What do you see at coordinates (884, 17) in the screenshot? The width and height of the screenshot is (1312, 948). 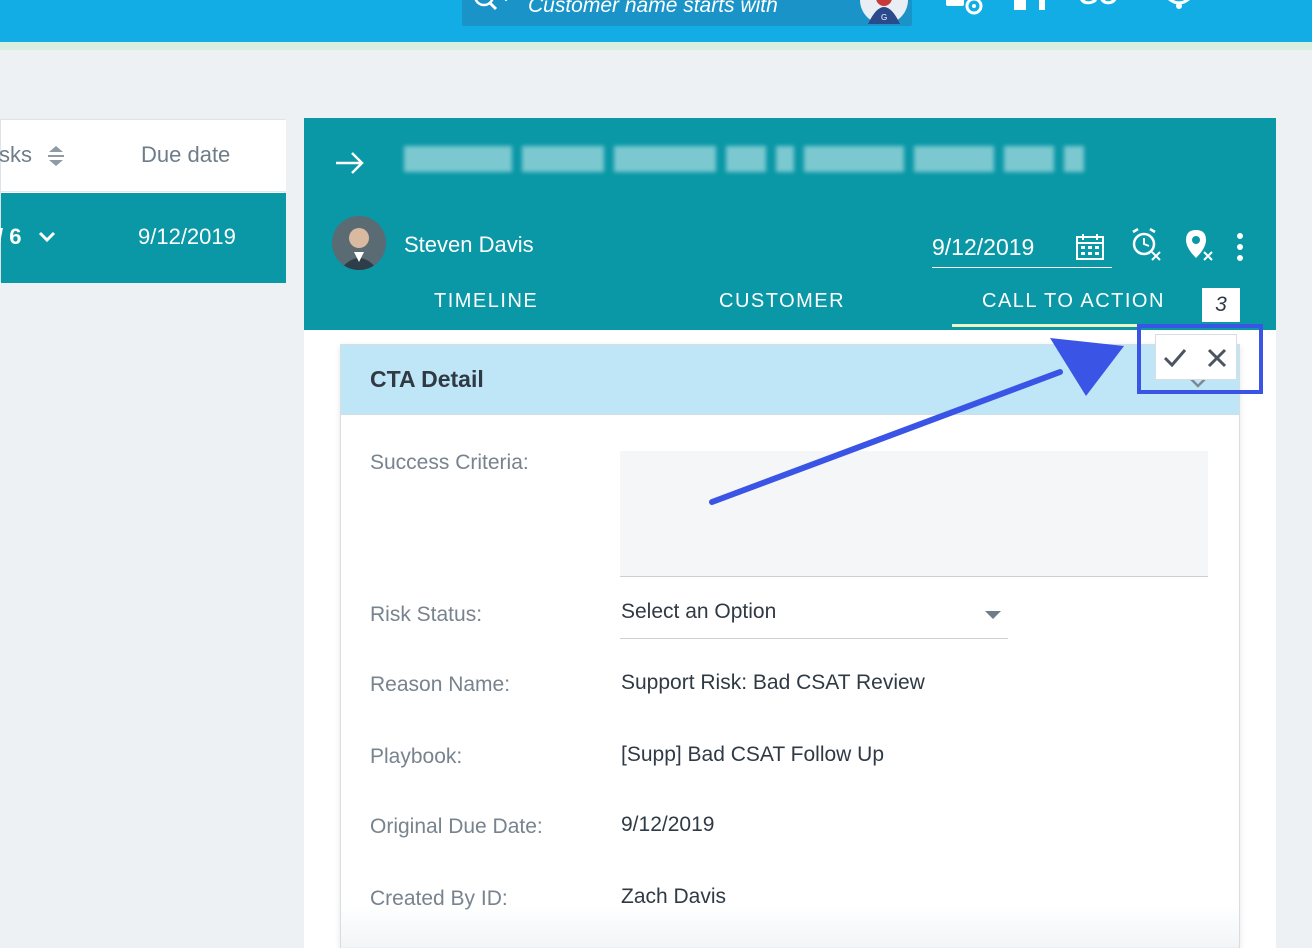 I see `svg-text: G` at bounding box center [884, 17].